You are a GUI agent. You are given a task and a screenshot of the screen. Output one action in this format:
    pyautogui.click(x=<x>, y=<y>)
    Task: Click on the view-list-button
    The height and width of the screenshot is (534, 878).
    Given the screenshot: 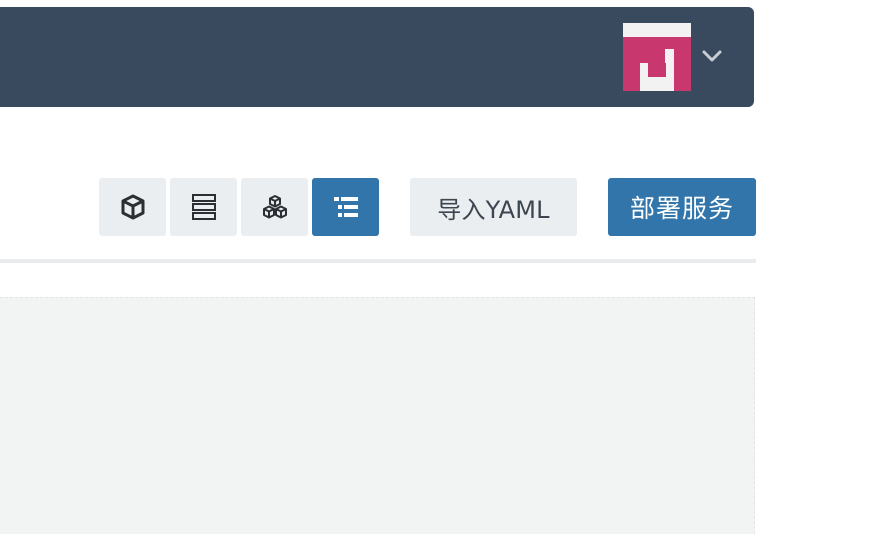 What is the action you would take?
    pyautogui.click(x=345, y=207)
    